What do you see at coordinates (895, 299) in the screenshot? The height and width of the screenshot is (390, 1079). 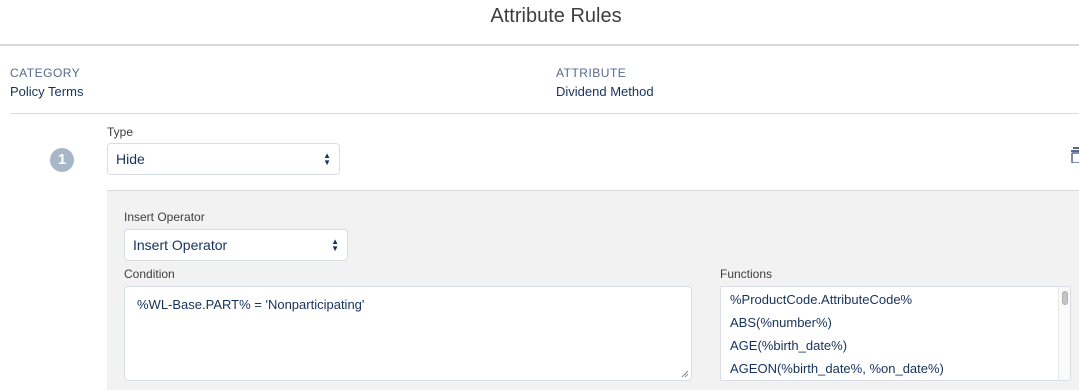 I see `function-item: %ProductCode.AttributeCode%` at bounding box center [895, 299].